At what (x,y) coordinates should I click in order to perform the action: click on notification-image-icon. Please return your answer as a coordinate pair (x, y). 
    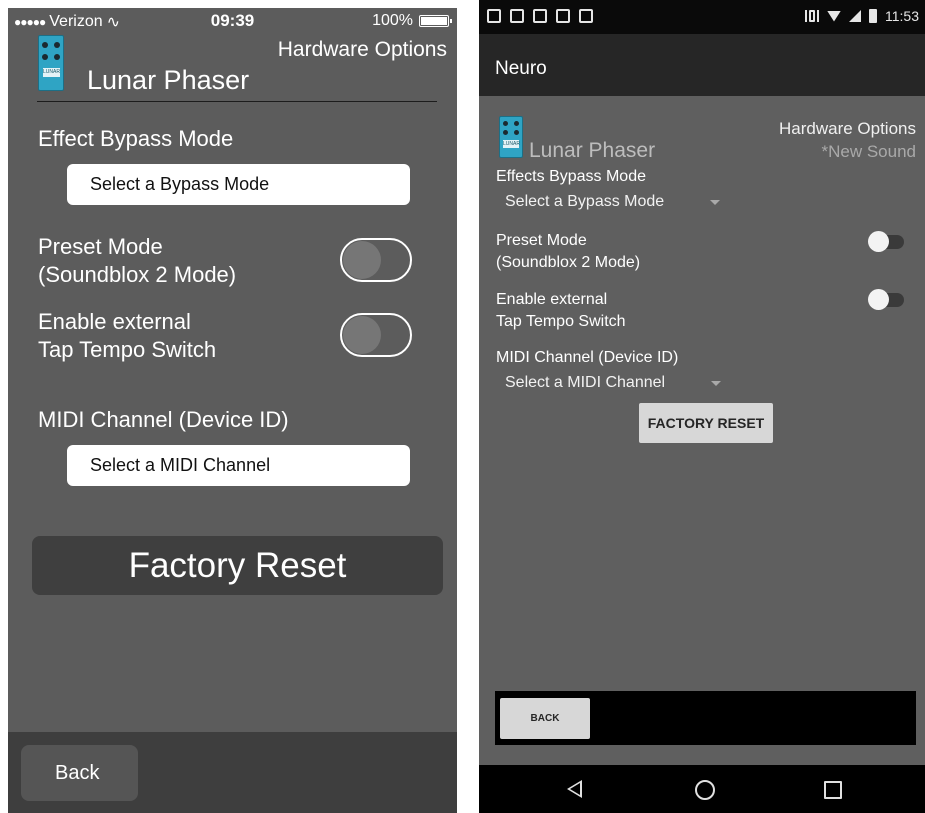
    Looking at the image, I should click on (517, 16).